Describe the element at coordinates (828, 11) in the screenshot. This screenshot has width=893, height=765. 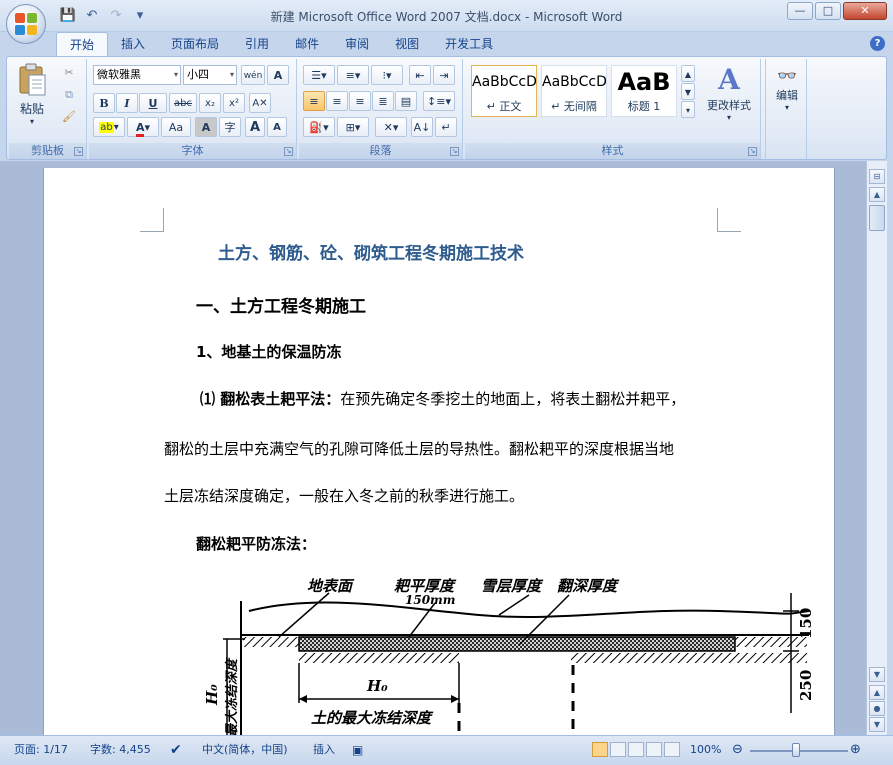
I see `maximize-button: □` at that location.